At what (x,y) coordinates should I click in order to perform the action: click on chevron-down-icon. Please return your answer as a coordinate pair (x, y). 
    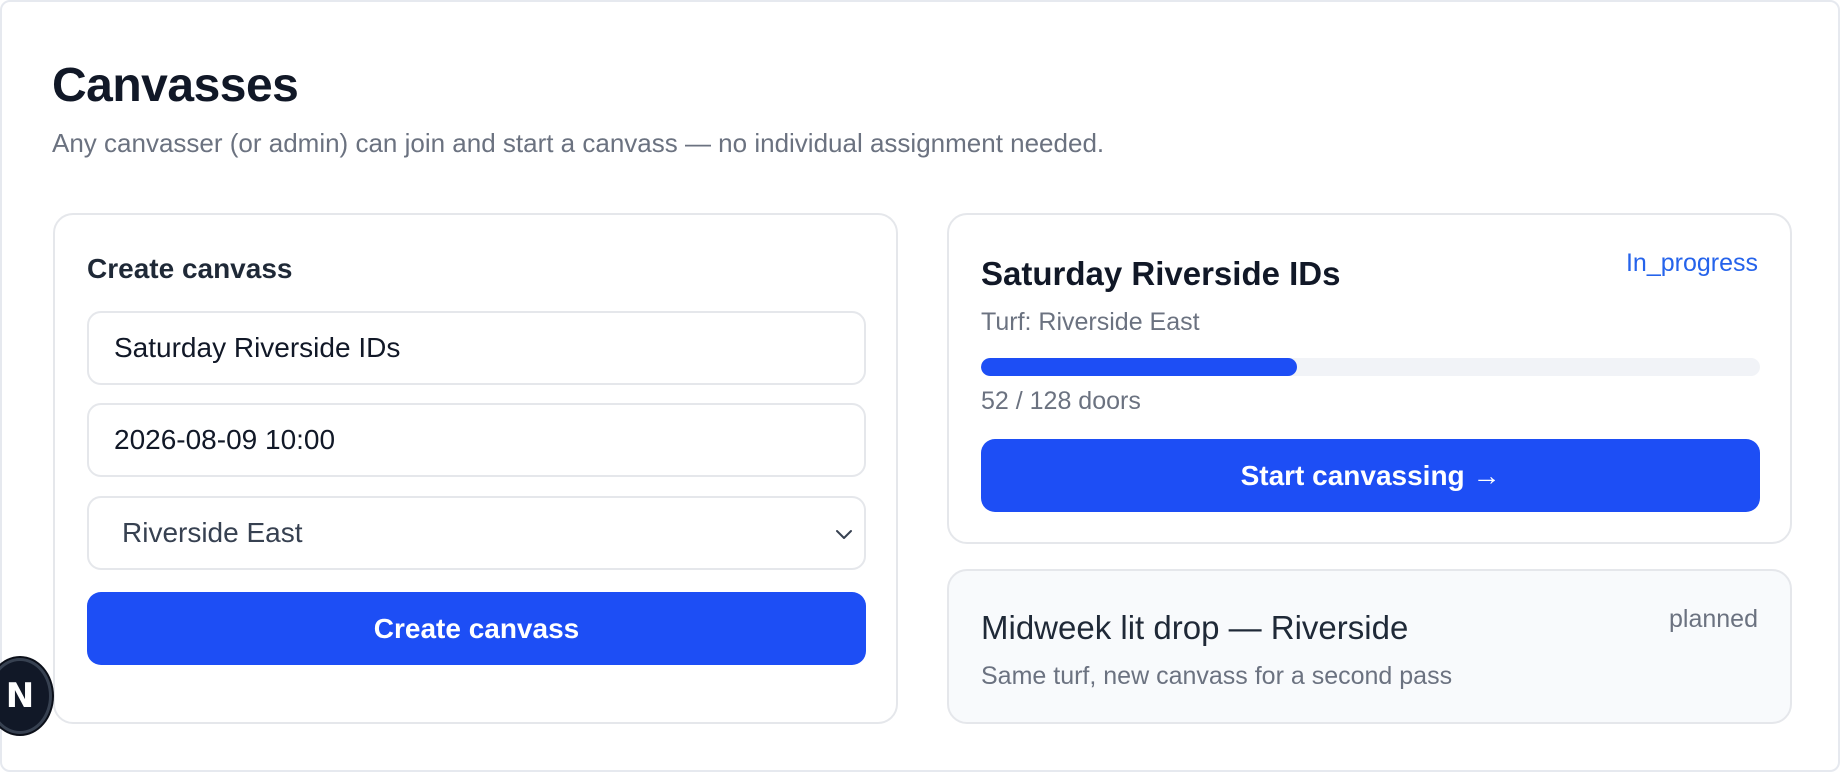
    Looking at the image, I should click on (844, 534).